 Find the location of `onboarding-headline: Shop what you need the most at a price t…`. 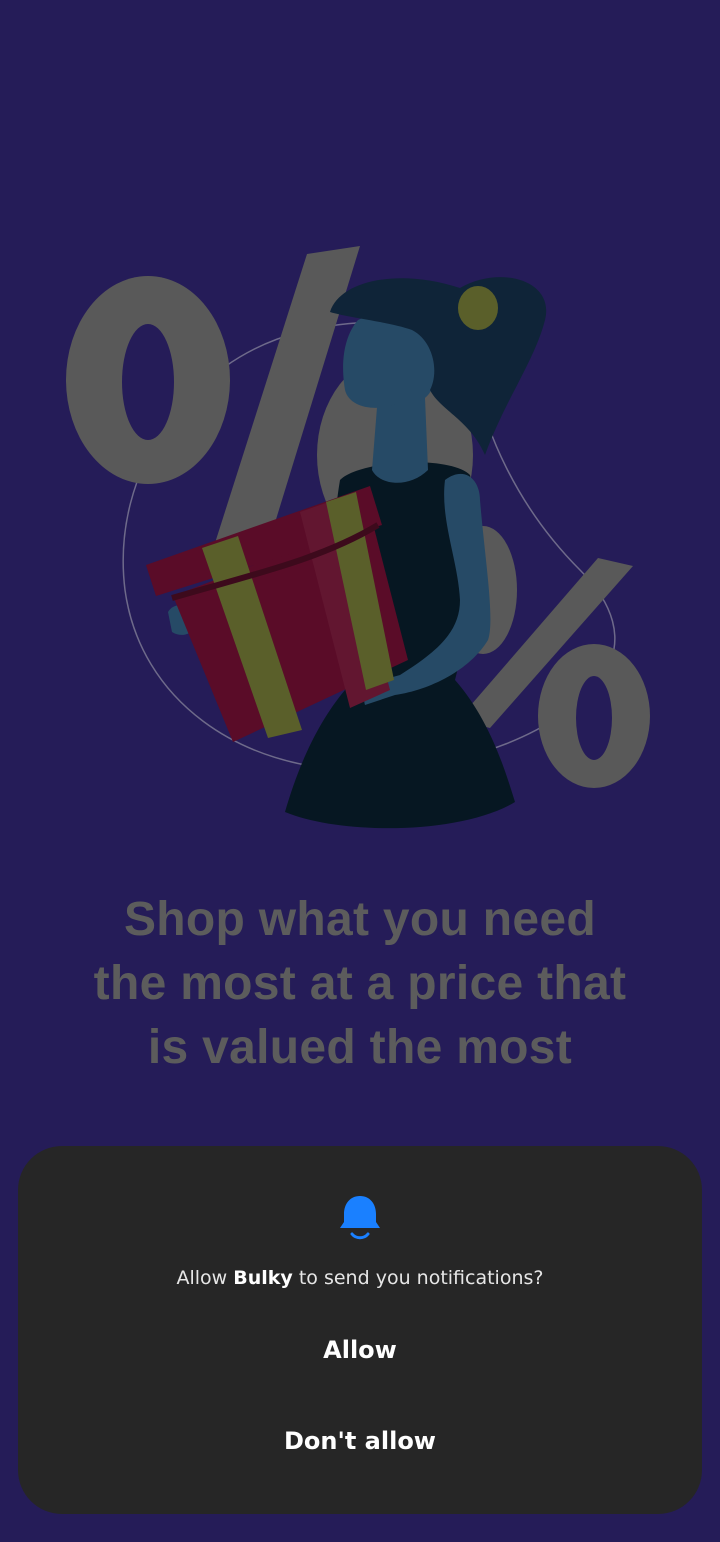

onboarding-headline: Shop what you need the most at a price t… is located at coordinates (360, 983).